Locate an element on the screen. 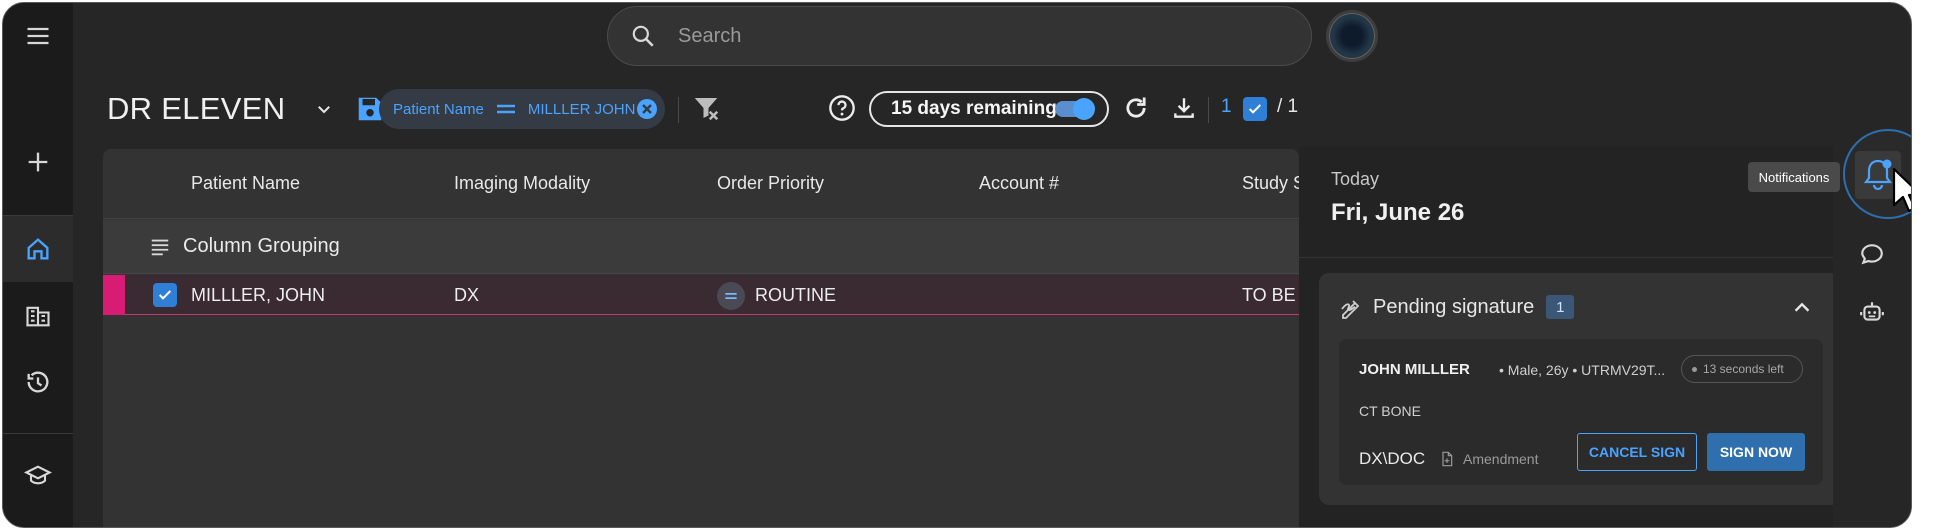 This screenshot has width=1936, height=530. column-header: Study S is located at coordinates (1270, 183).